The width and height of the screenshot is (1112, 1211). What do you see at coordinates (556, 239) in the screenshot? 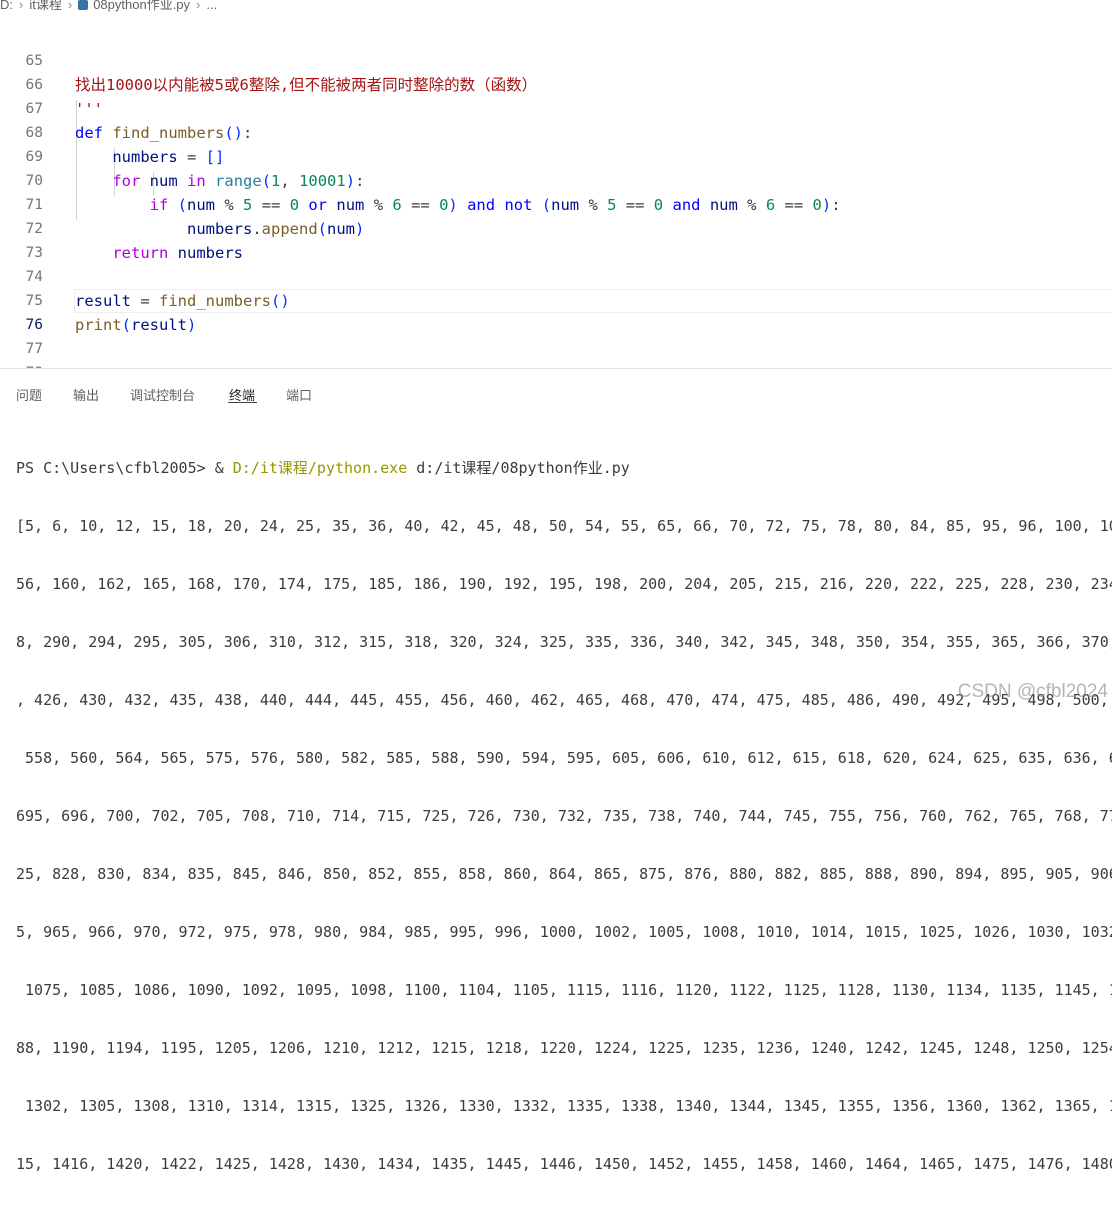
I see `code-line: 73` at bounding box center [556, 239].